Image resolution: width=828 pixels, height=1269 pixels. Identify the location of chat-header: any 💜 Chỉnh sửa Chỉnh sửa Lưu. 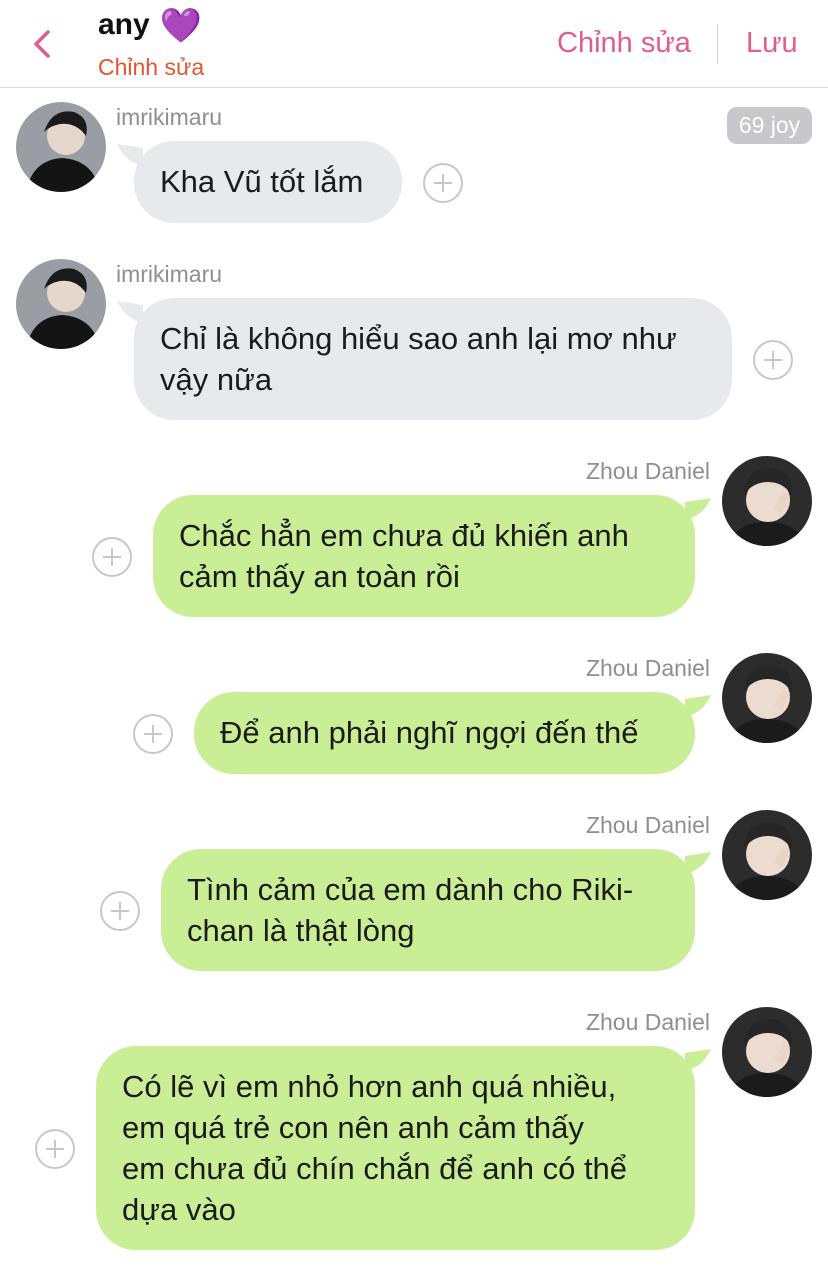
(414, 44).